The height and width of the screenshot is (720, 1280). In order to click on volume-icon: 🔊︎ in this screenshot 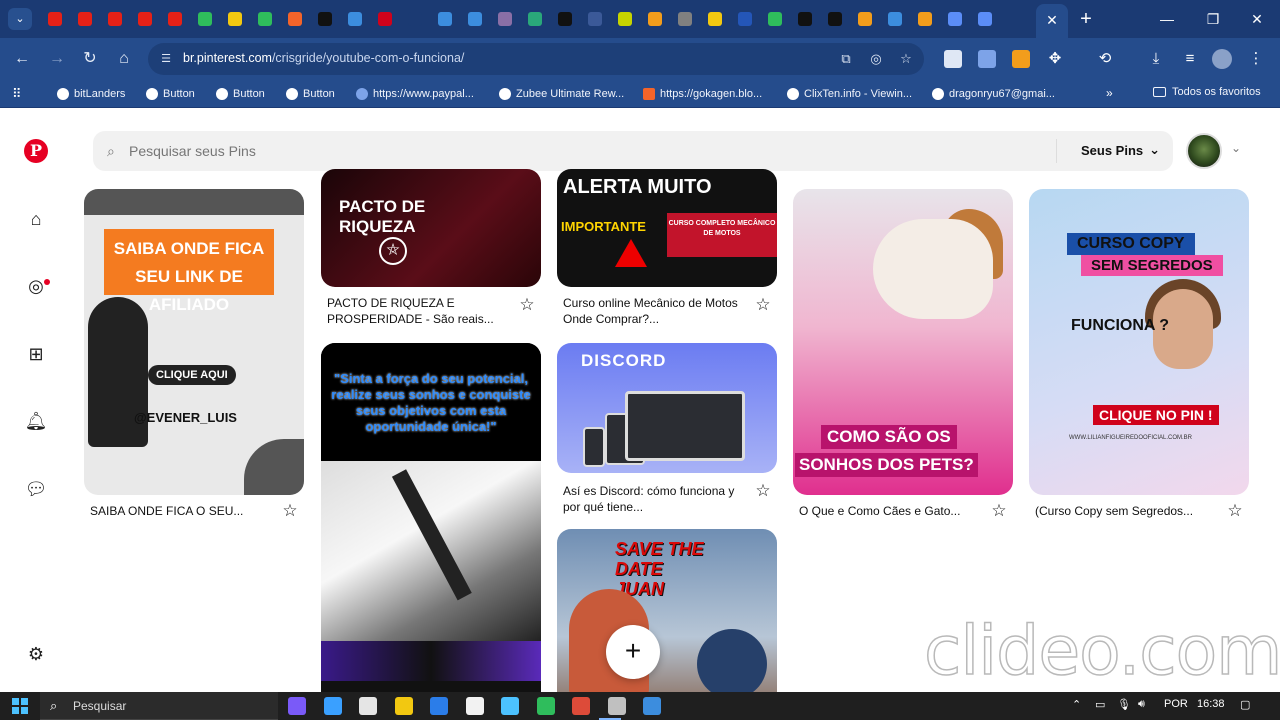, I will do `click(1141, 704)`.